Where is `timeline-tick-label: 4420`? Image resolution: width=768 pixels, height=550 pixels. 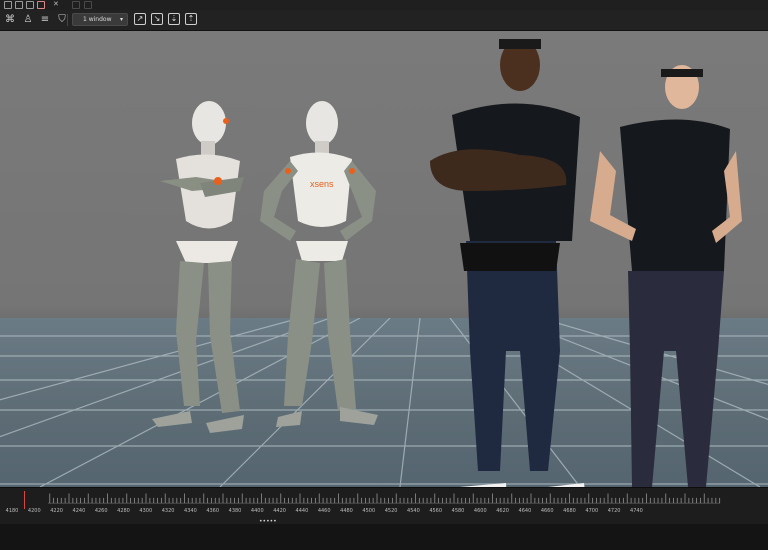
timeline-tick-label: 4420 is located at coordinates (279, 511).